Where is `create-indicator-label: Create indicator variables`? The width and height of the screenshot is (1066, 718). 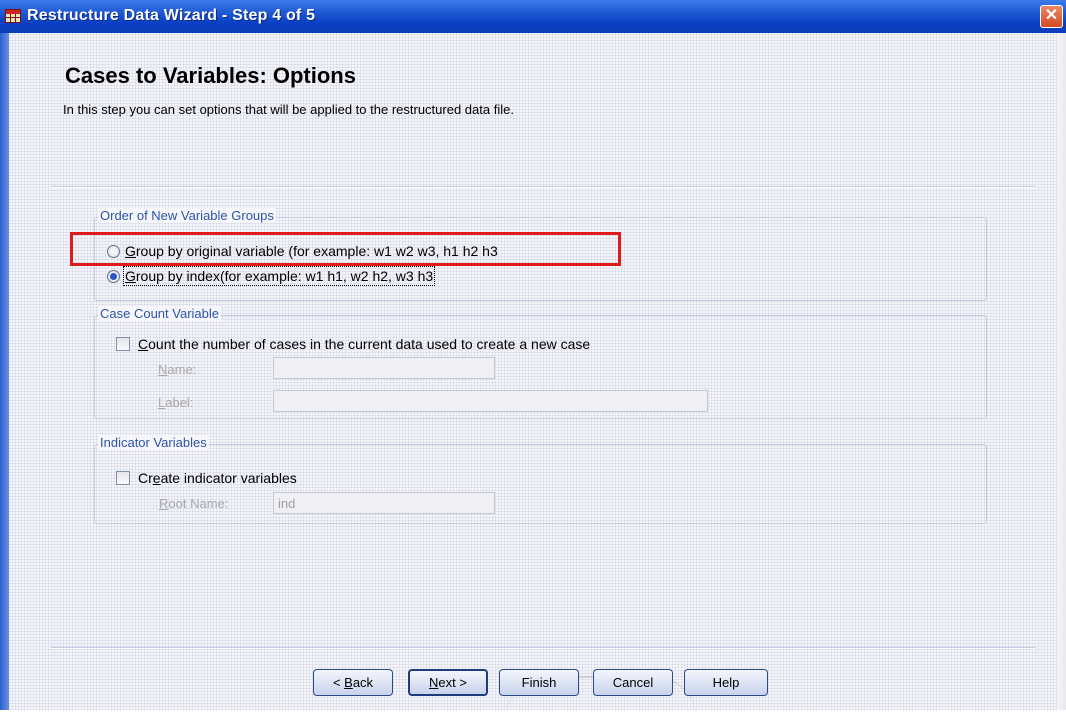
create-indicator-label: Create indicator variables is located at coordinates (217, 478).